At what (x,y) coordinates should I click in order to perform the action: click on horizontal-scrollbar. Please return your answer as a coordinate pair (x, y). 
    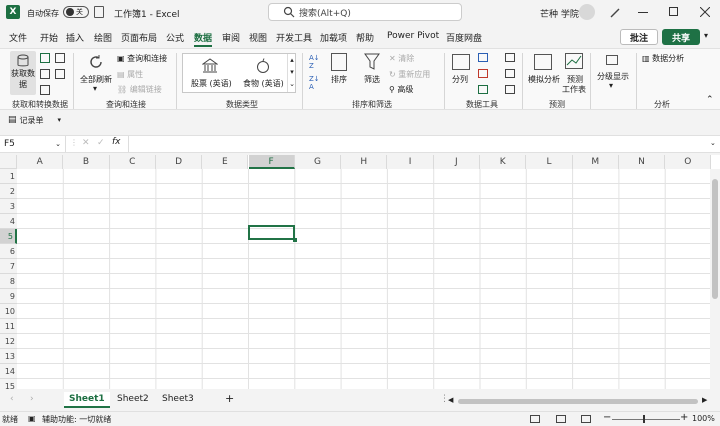
    Looking at the image, I should click on (578, 401).